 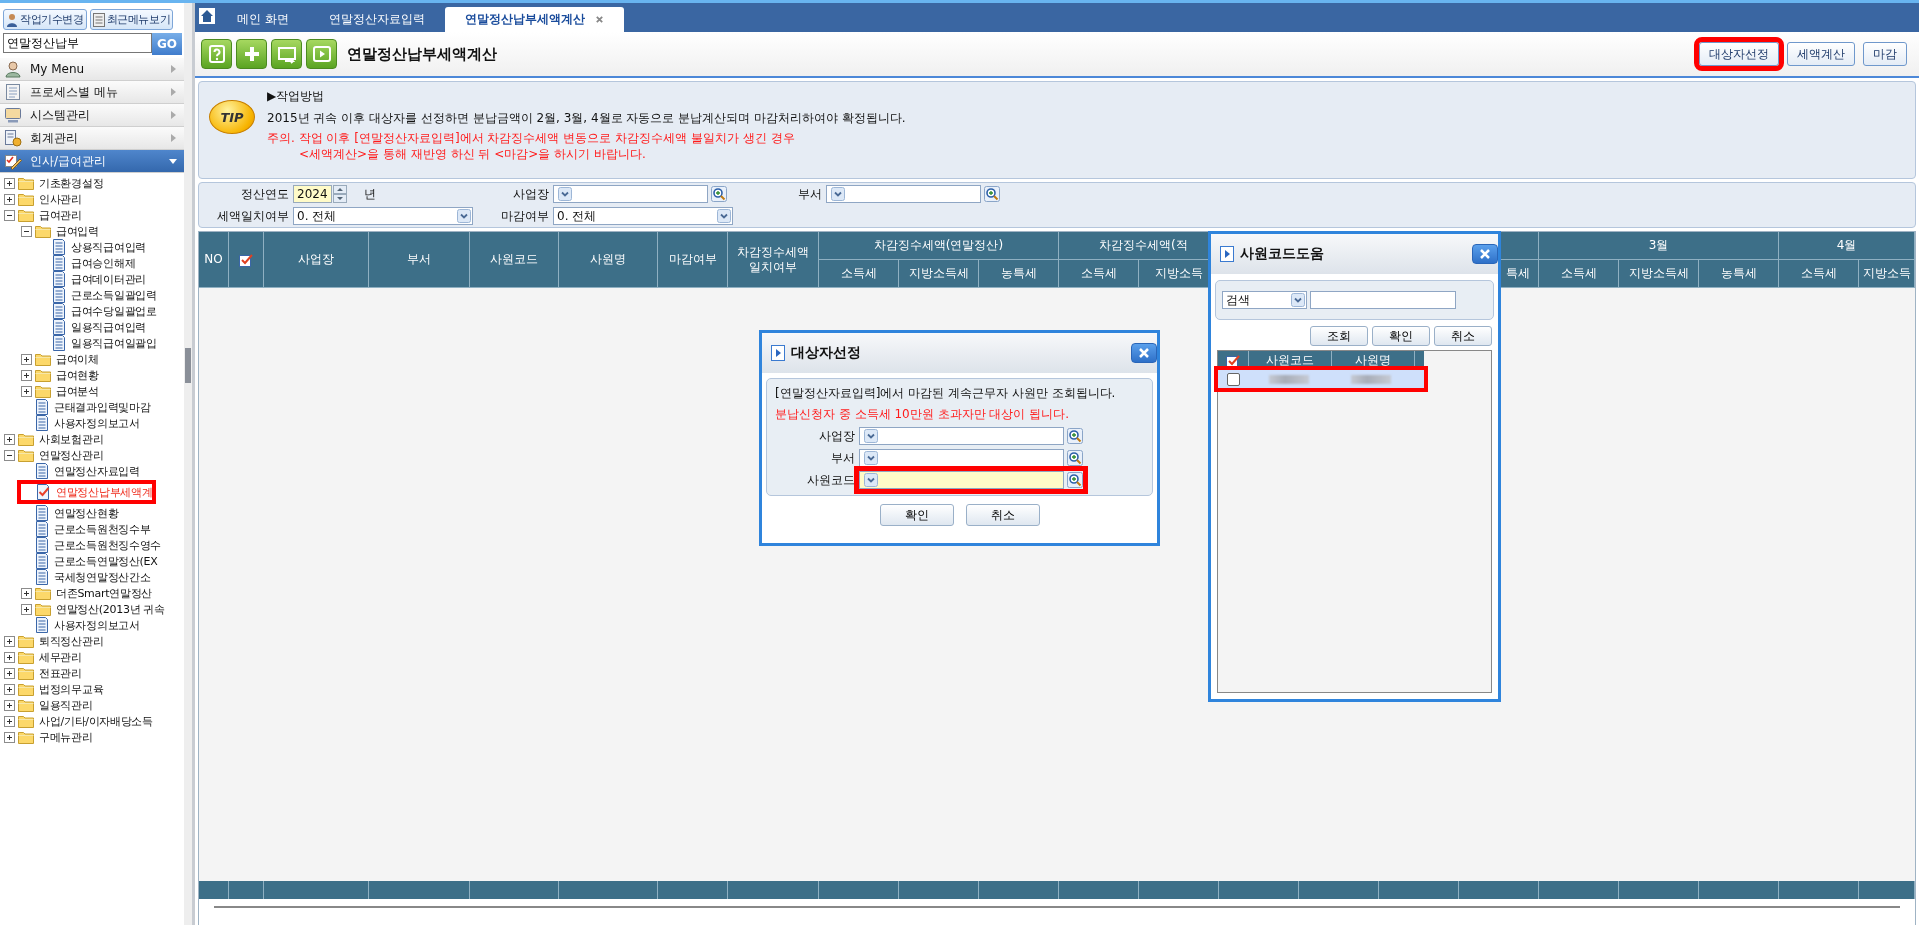 I want to click on help-button, so click(x=216, y=54).